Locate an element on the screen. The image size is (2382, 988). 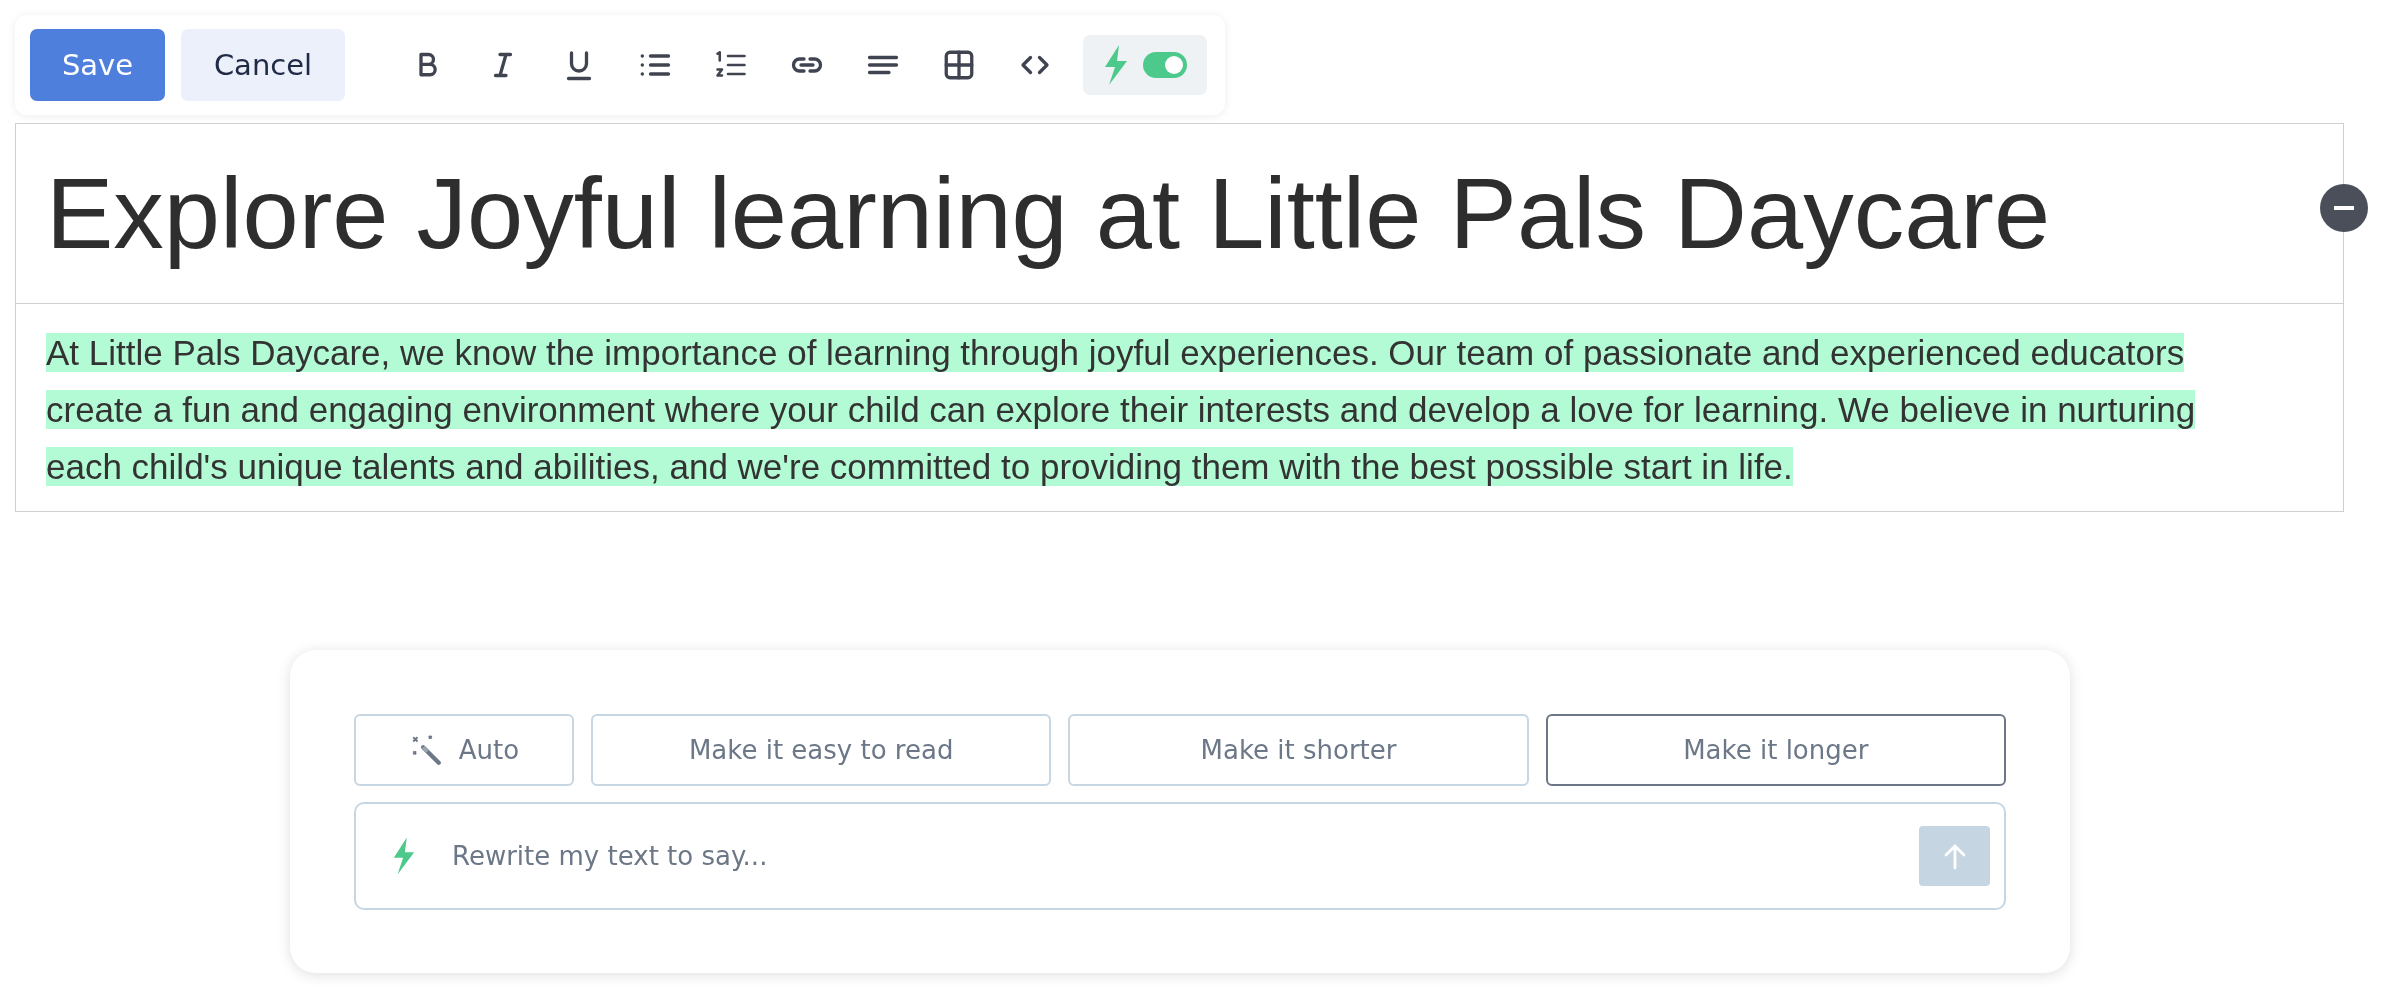
cancel-button: Cancel is located at coordinates (263, 65).